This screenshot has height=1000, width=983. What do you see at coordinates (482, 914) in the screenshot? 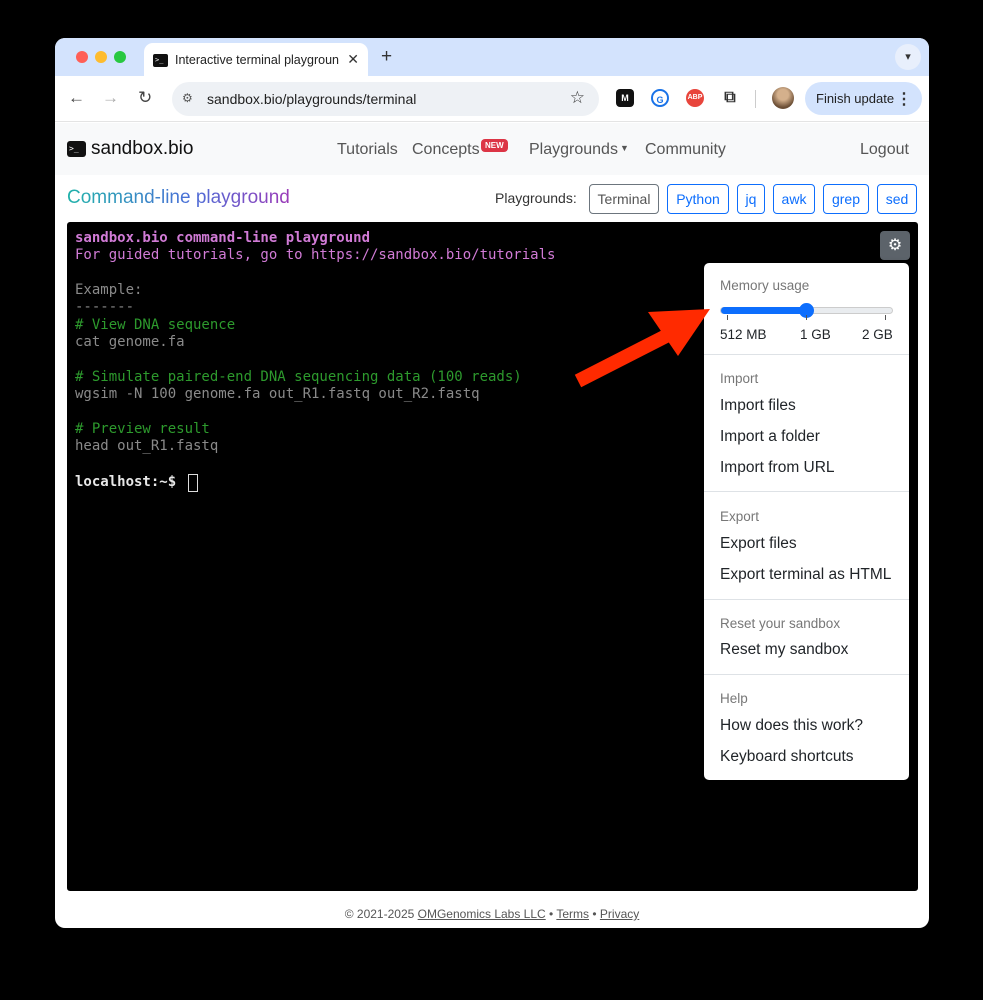
I see `company-link: OMGenomics Labs LLC` at bounding box center [482, 914].